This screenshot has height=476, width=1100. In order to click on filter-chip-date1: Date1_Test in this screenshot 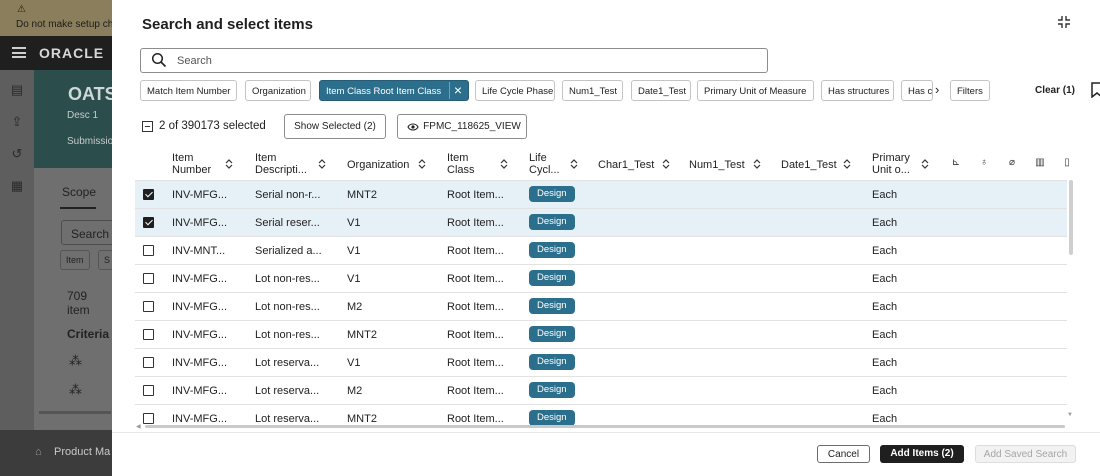, I will do `click(661, 90)`.